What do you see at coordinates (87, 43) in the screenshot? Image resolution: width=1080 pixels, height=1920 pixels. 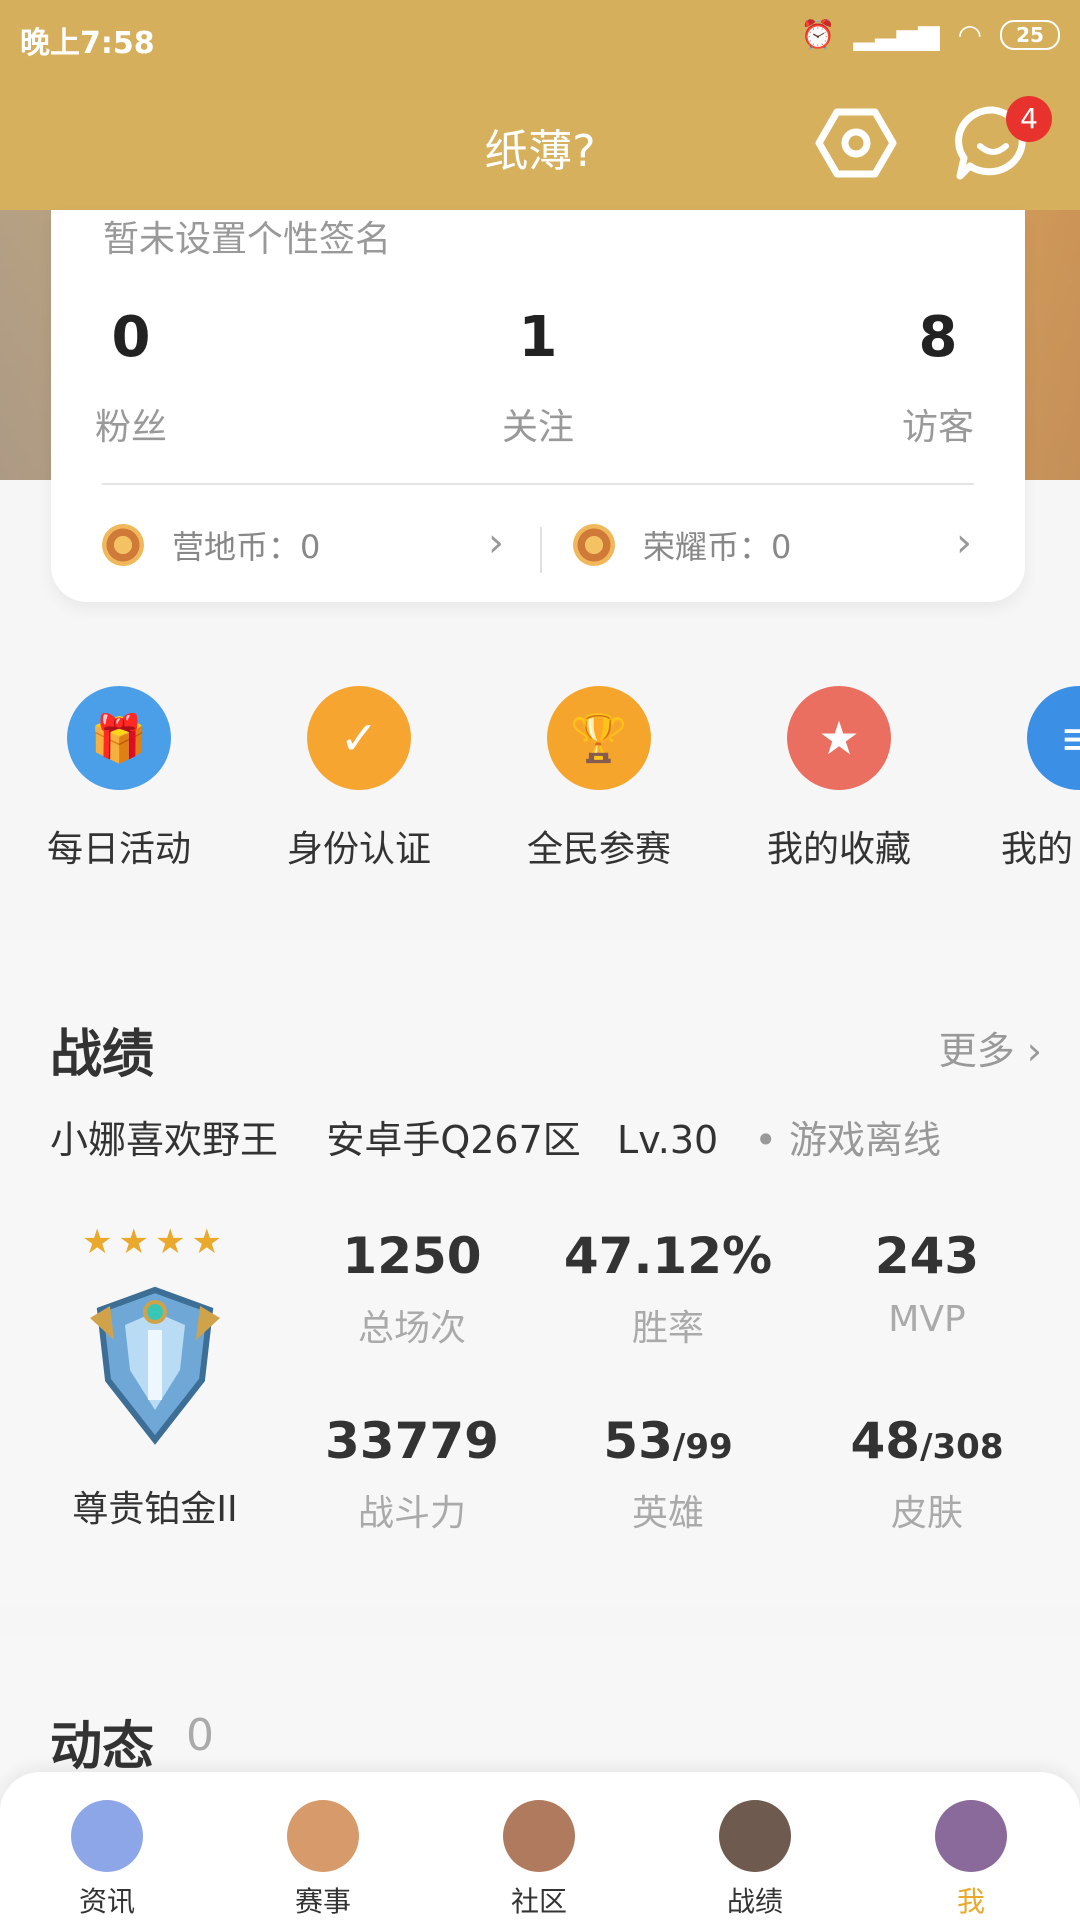 I see `status-time: 晚上7:58` at bounding box center [87, 43].